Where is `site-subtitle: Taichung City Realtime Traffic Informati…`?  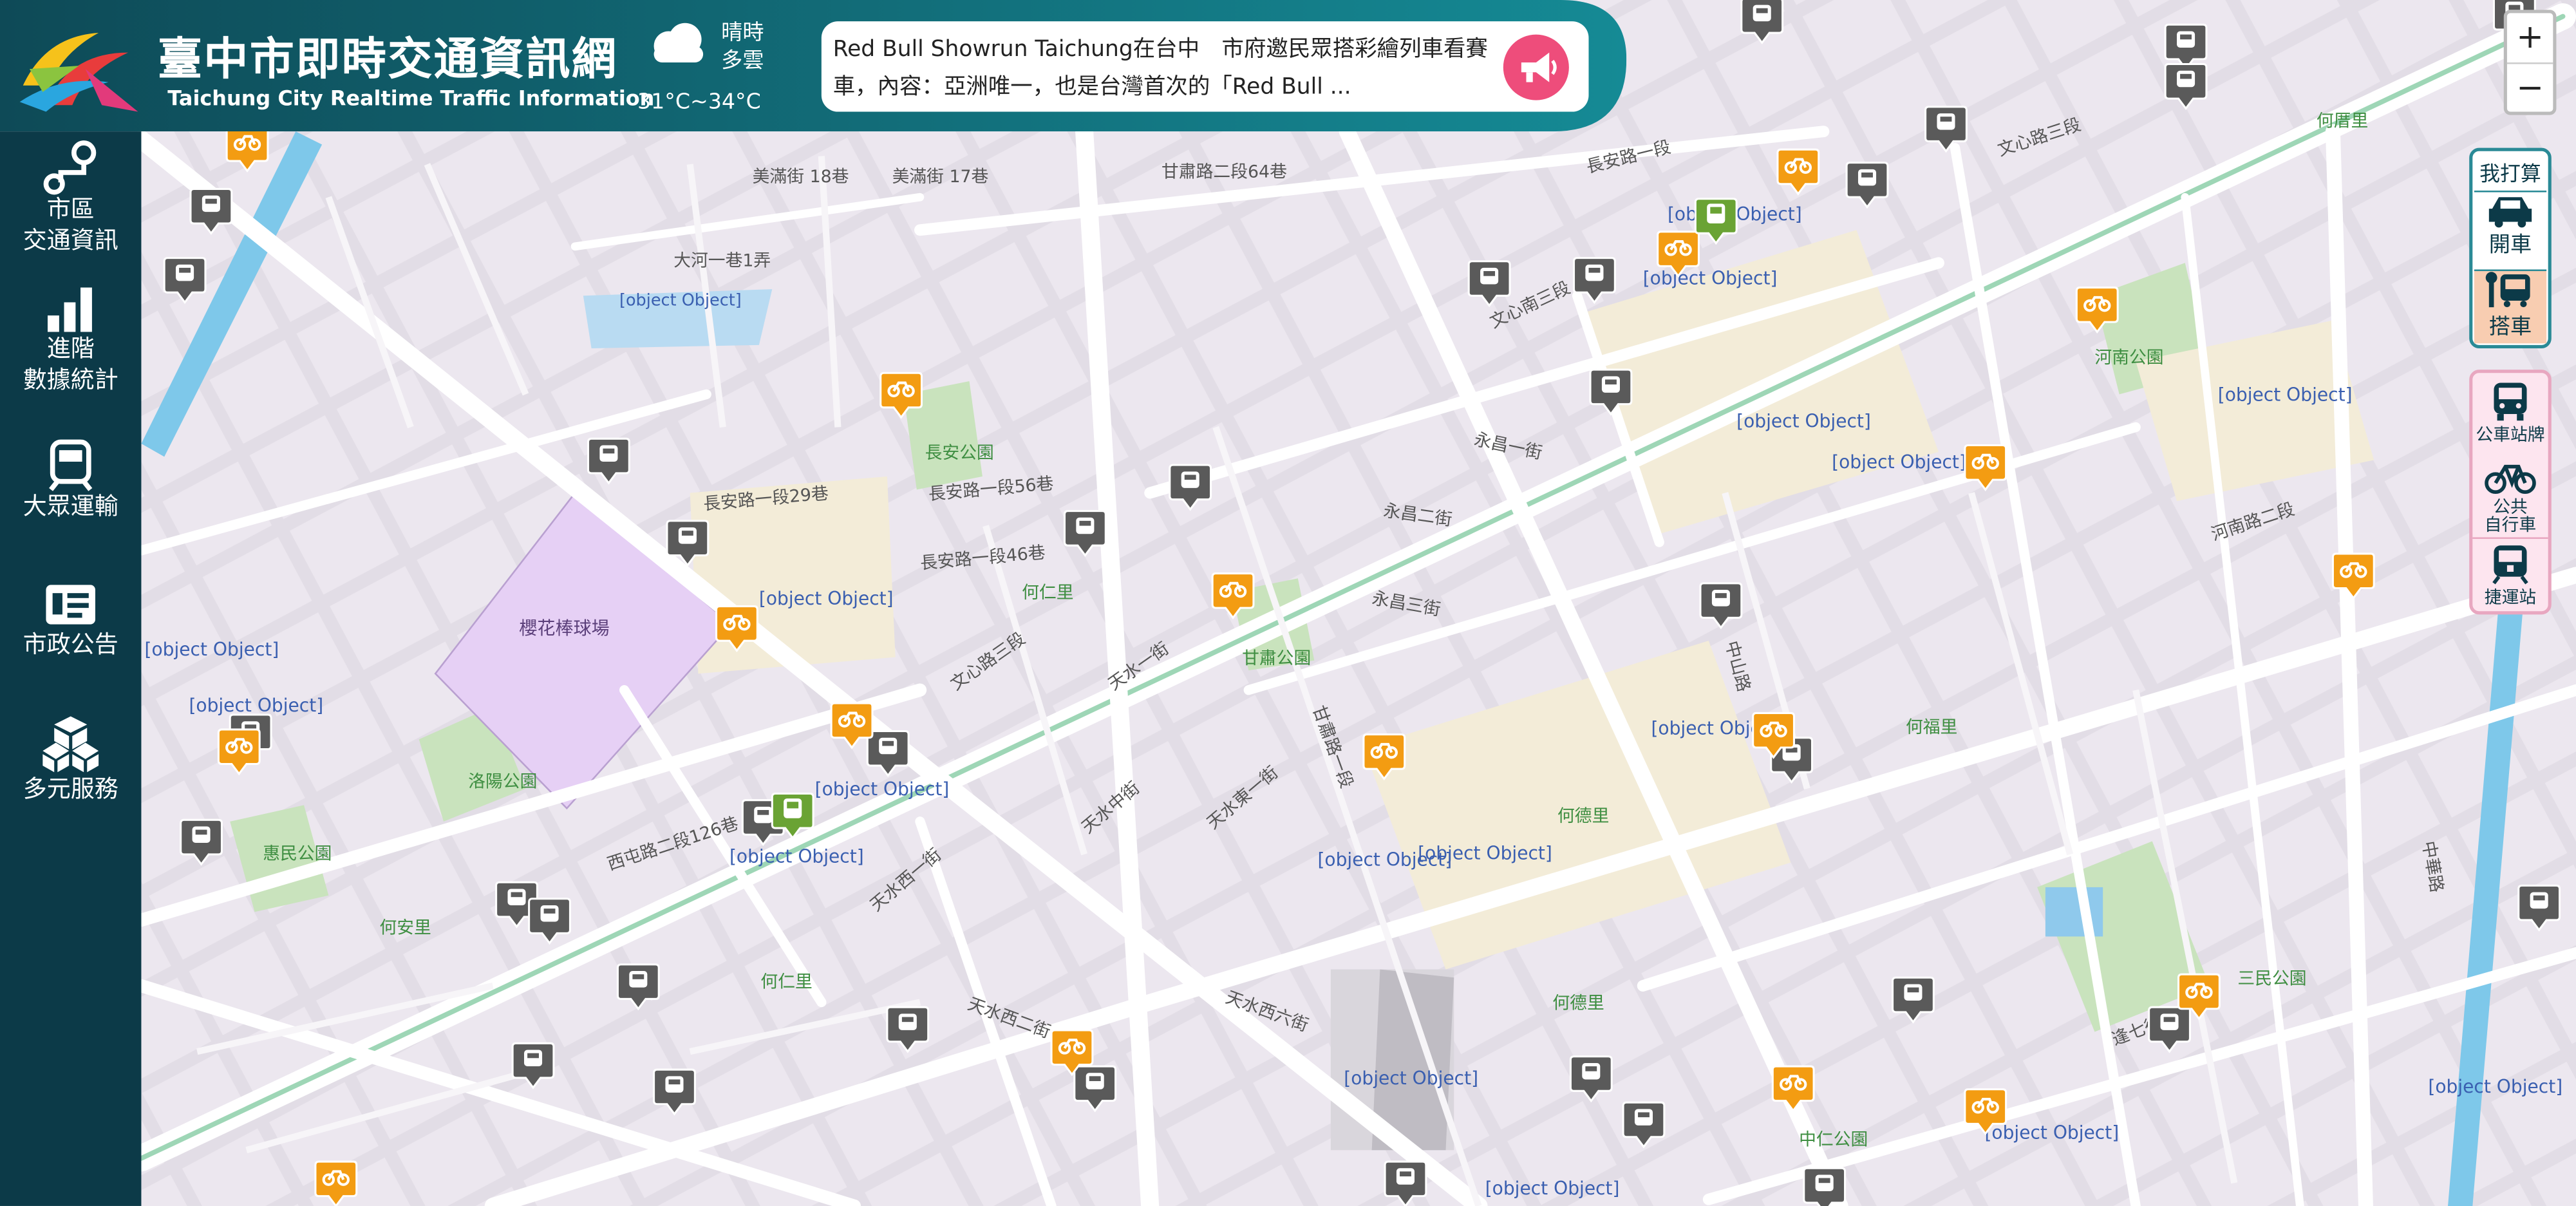
site-subtitle: Taichung City Realtime Traffic Informati… is located at coordinates (411, 98).